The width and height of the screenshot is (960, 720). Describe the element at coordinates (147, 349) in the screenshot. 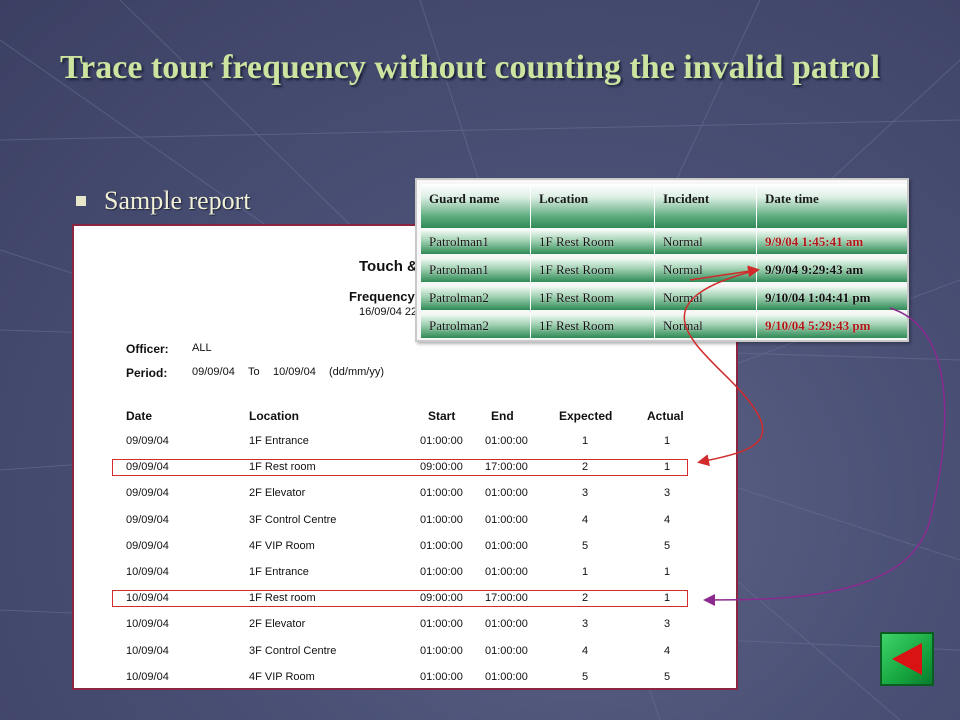

I see `officer-label: Officer:` at that location.